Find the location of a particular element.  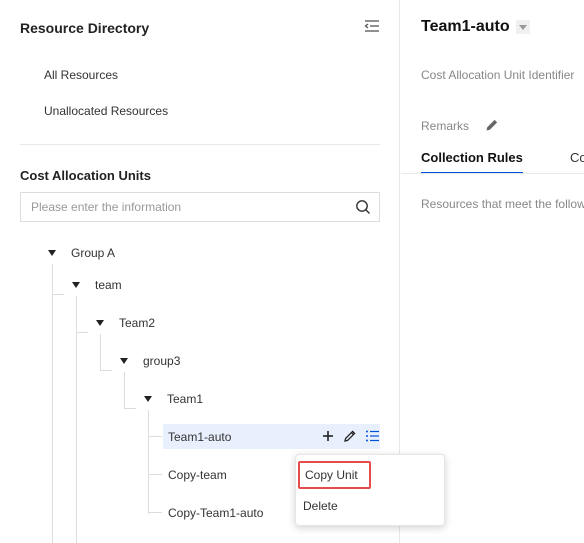

edit-icon is located at coordinates (350, 436).